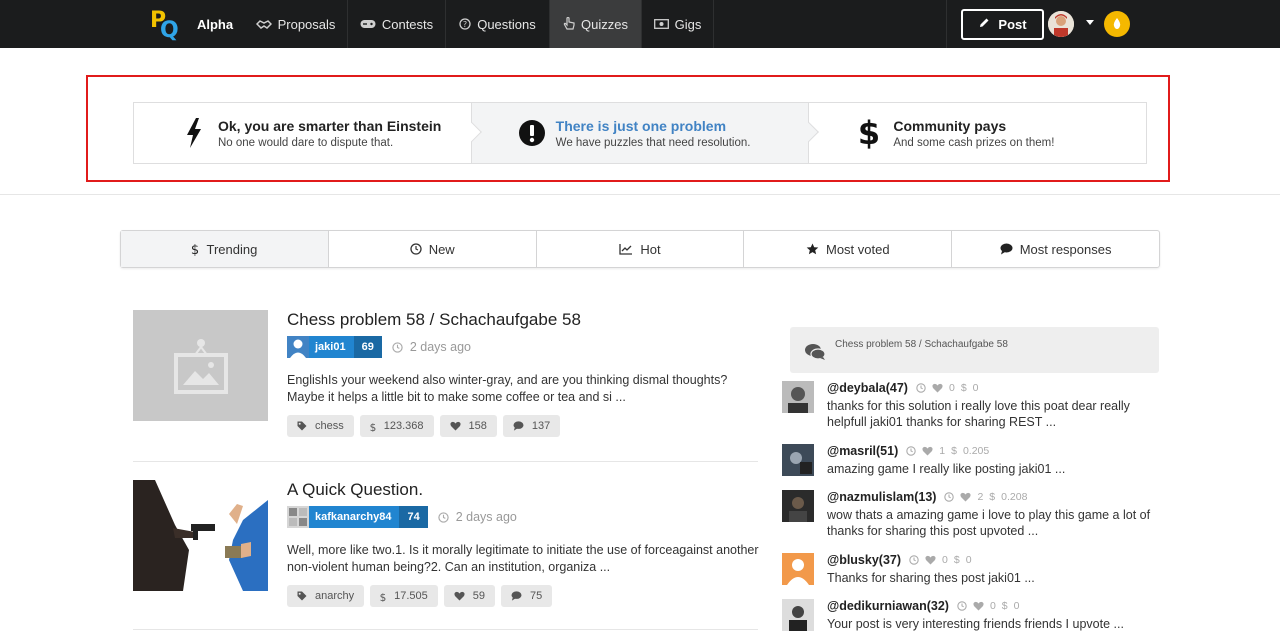 This screenshot has width=1280, height=632. Describe the element at coordinates (296, 24) in the screenshot. I see `nav-item-proposals: Proposals` at that location.